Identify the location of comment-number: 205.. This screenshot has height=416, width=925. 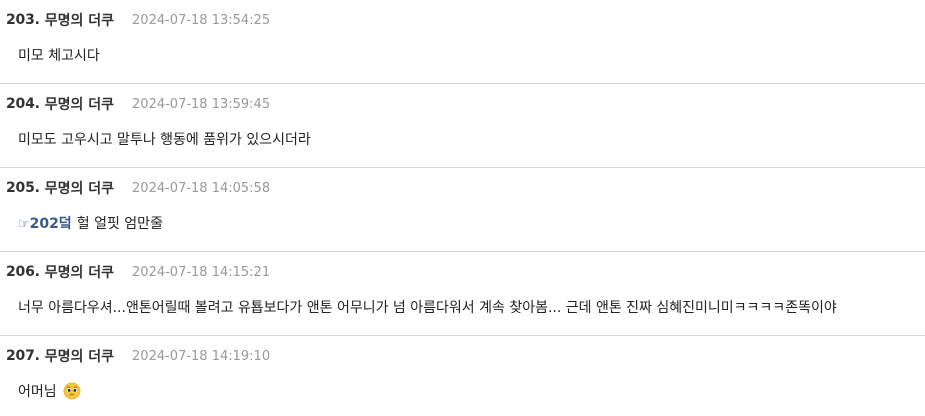
(23, 188).